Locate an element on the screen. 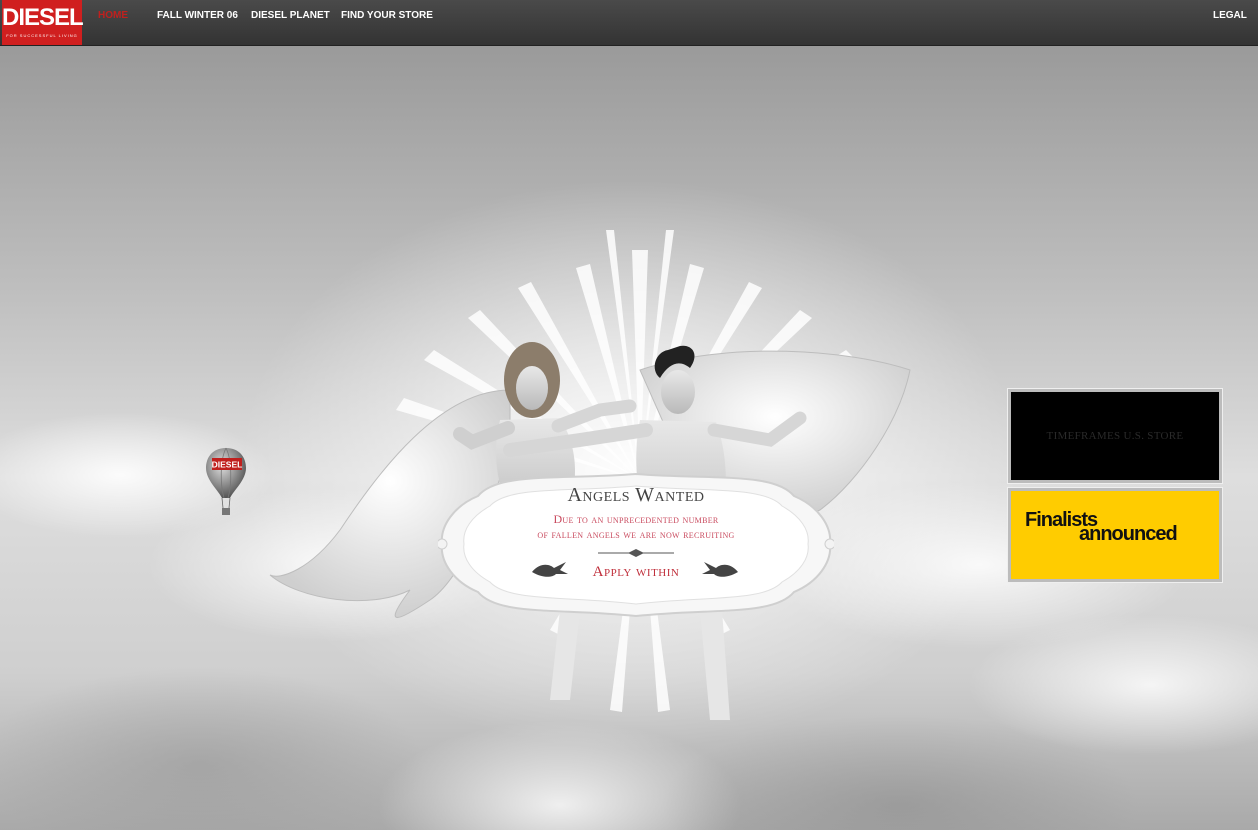 The width and height of the screenshot is (1258, 830). nav-find-your-store: FIND YOUR STORE is located at coordinates (387, 15).